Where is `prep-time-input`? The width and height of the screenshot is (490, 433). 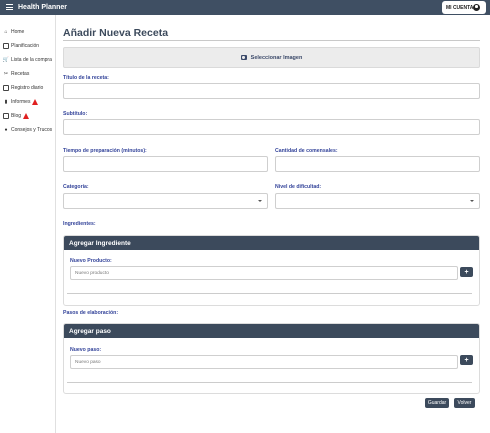
prep-time-input is located at coordinates (165, 164).